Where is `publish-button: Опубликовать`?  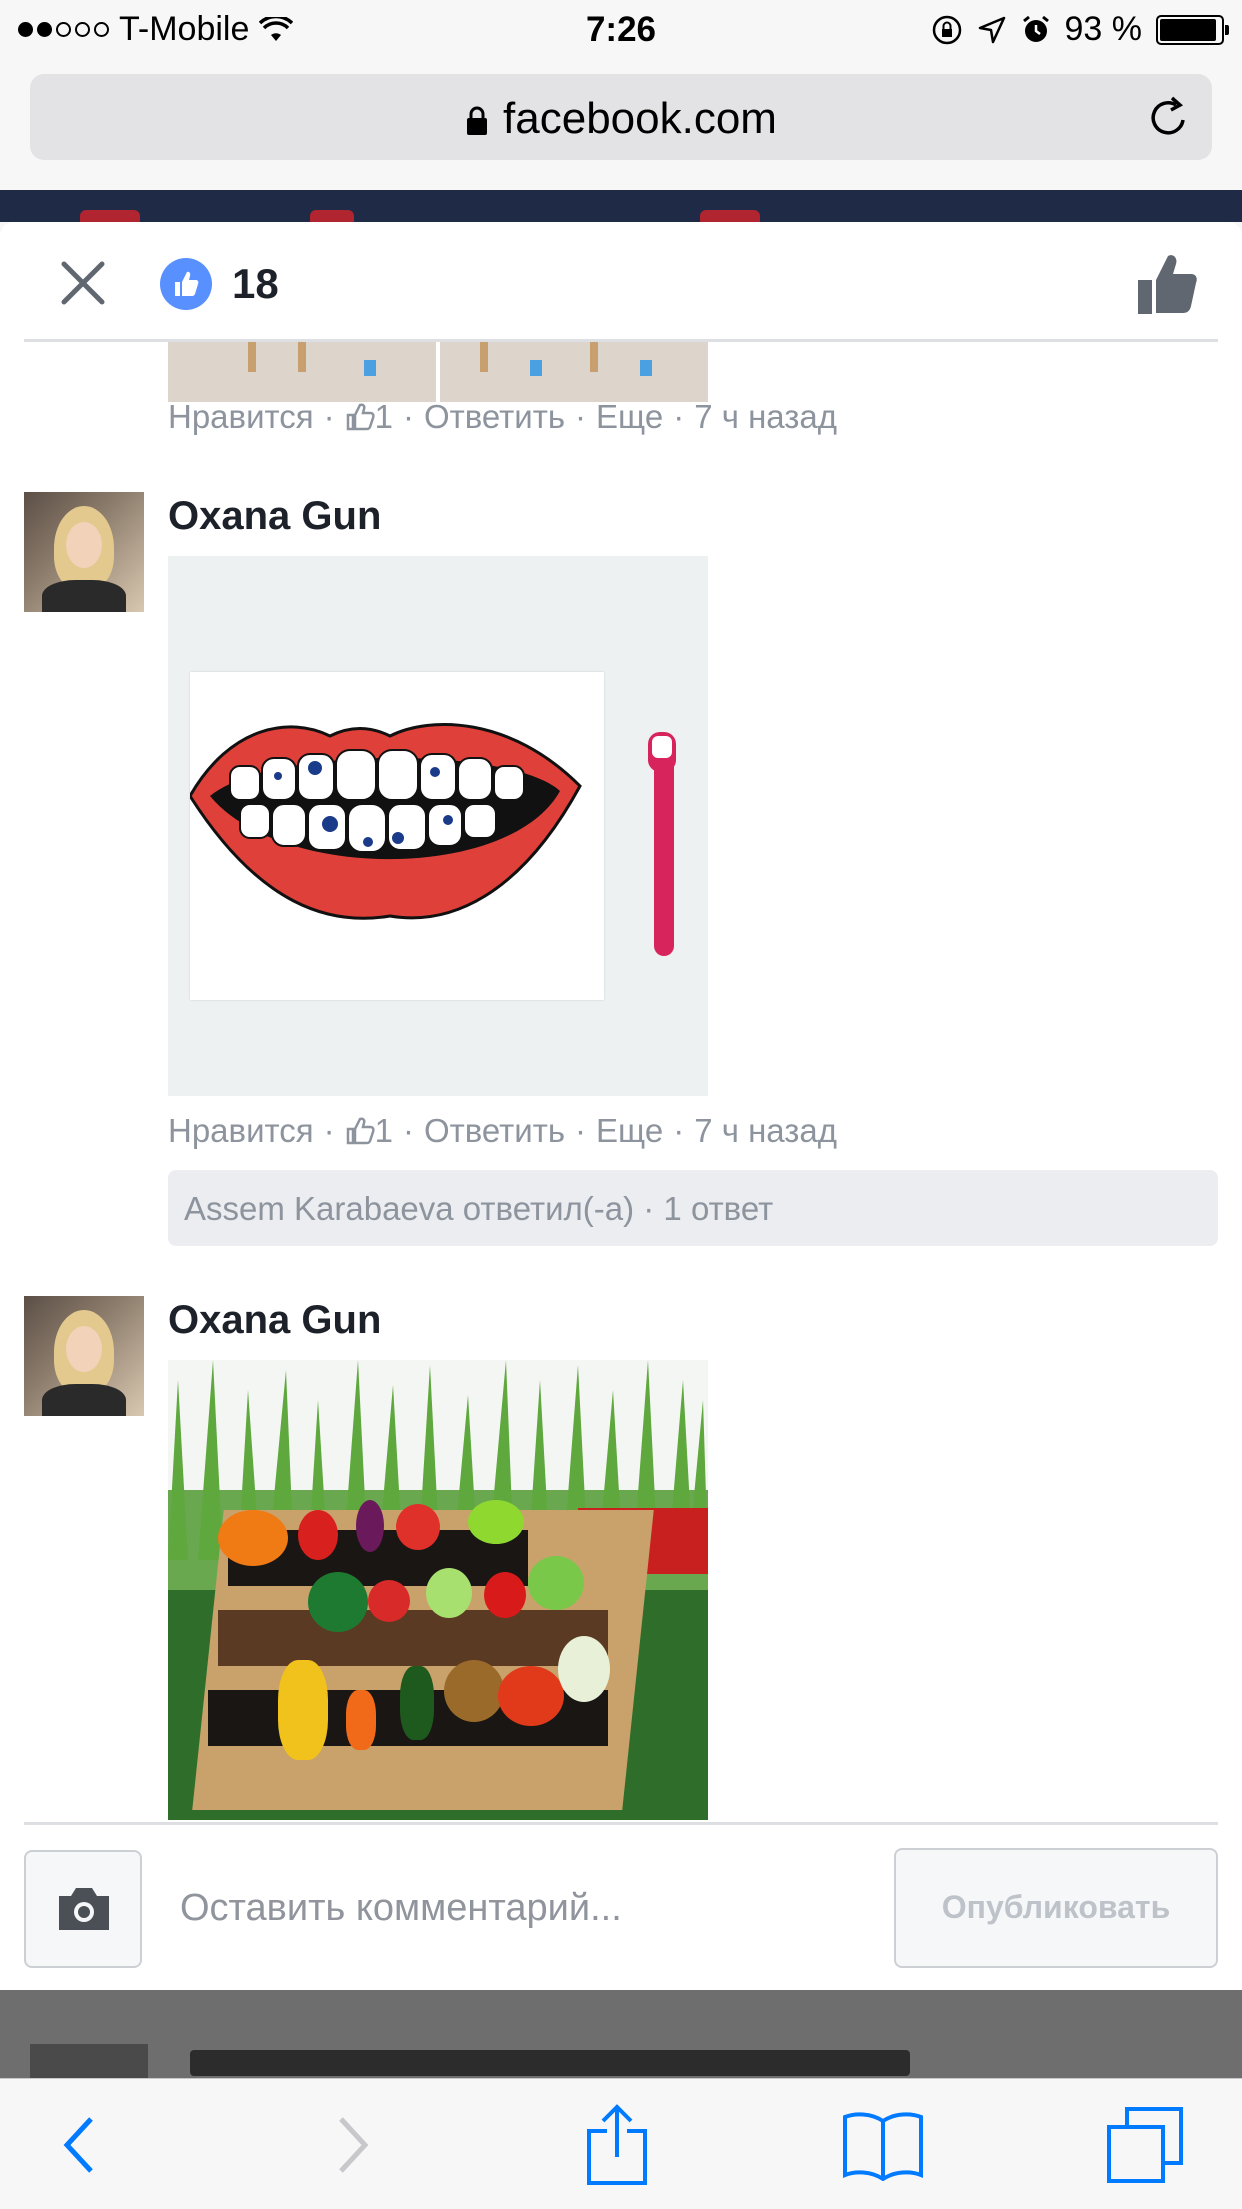
publish-button: Опубликовать is located at coordinates (1056, 1908).